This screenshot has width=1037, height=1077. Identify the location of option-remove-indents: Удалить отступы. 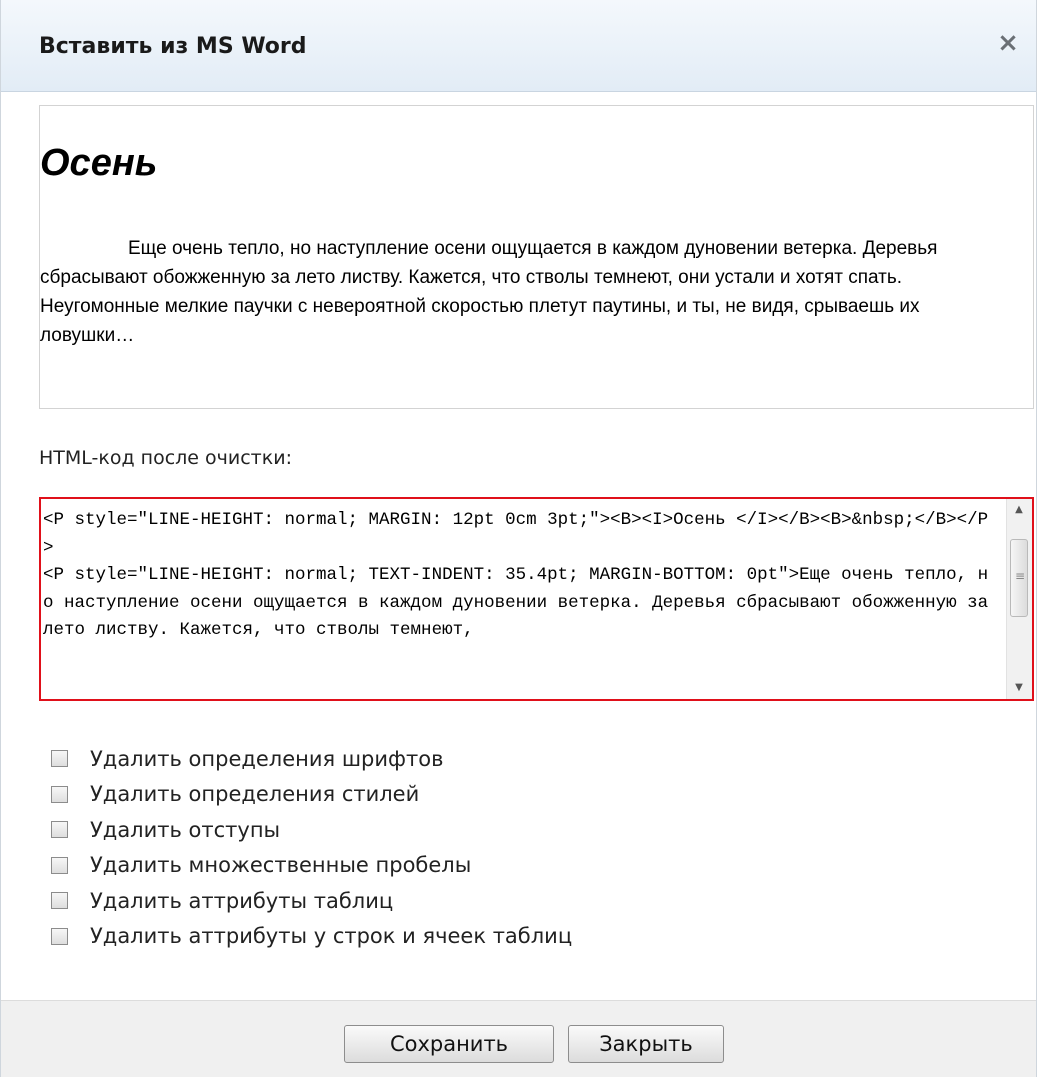
(311, 830).